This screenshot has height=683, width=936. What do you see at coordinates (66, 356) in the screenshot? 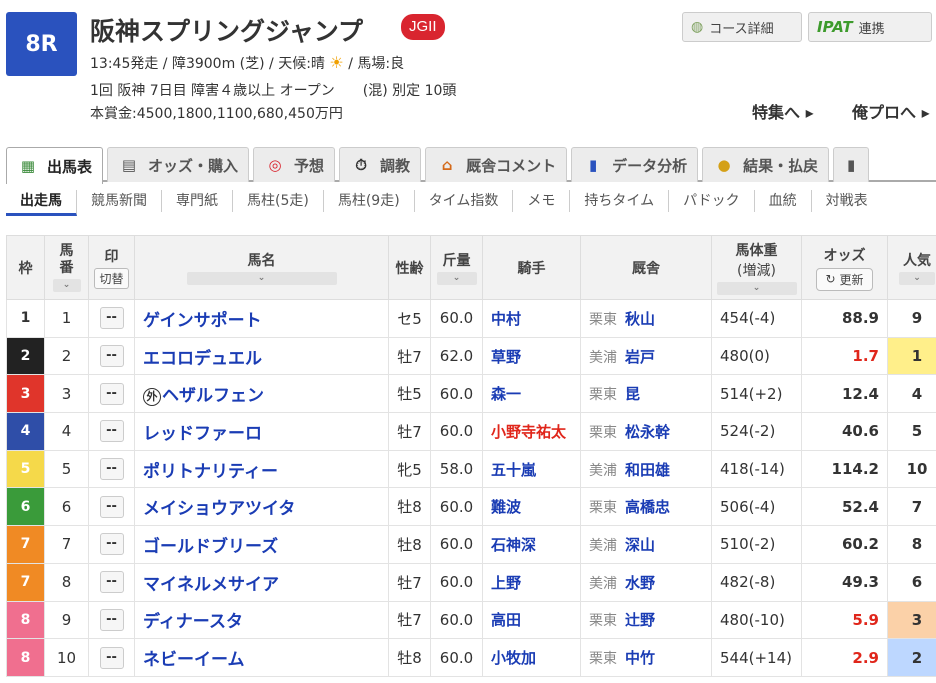
I see `umaban-cell: 2` at bounding box center [66, 356].